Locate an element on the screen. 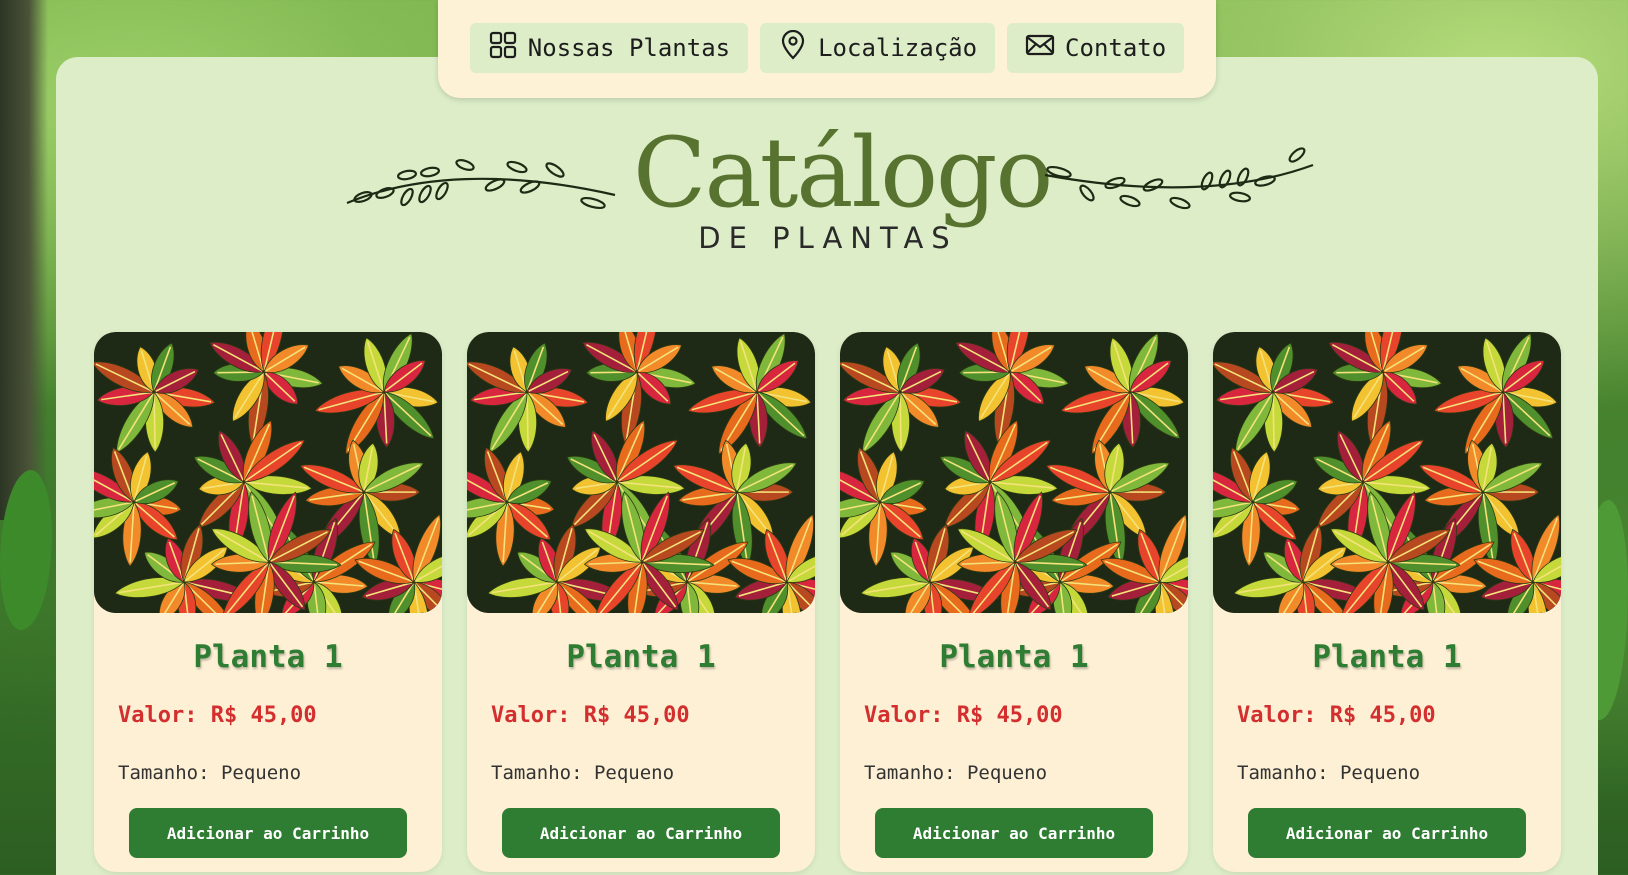  nav-localizacao: Localização is located at coordinates (878, 48).